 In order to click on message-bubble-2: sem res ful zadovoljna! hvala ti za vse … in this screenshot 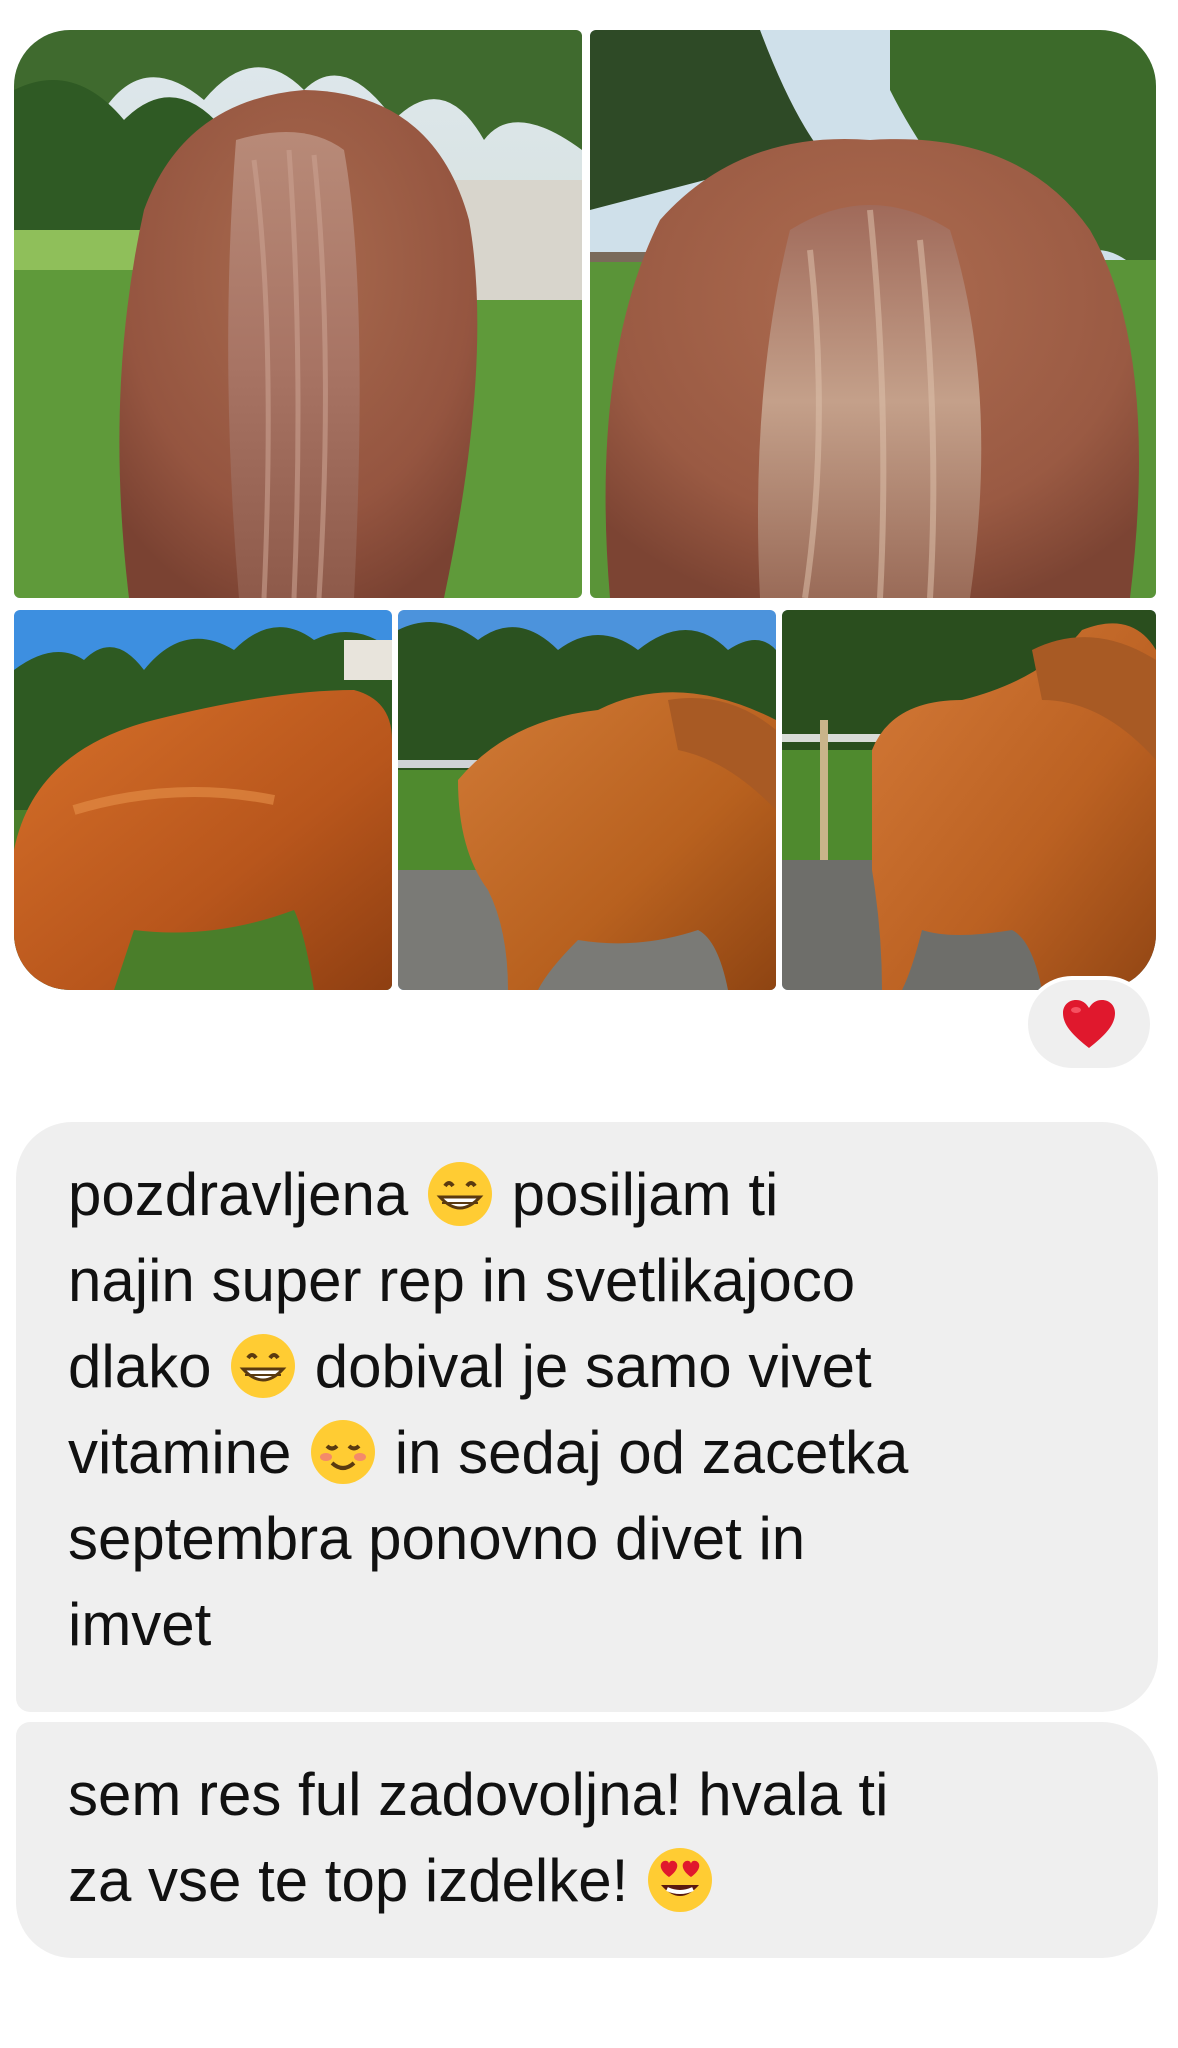, I will do `click(587, 1840)`.